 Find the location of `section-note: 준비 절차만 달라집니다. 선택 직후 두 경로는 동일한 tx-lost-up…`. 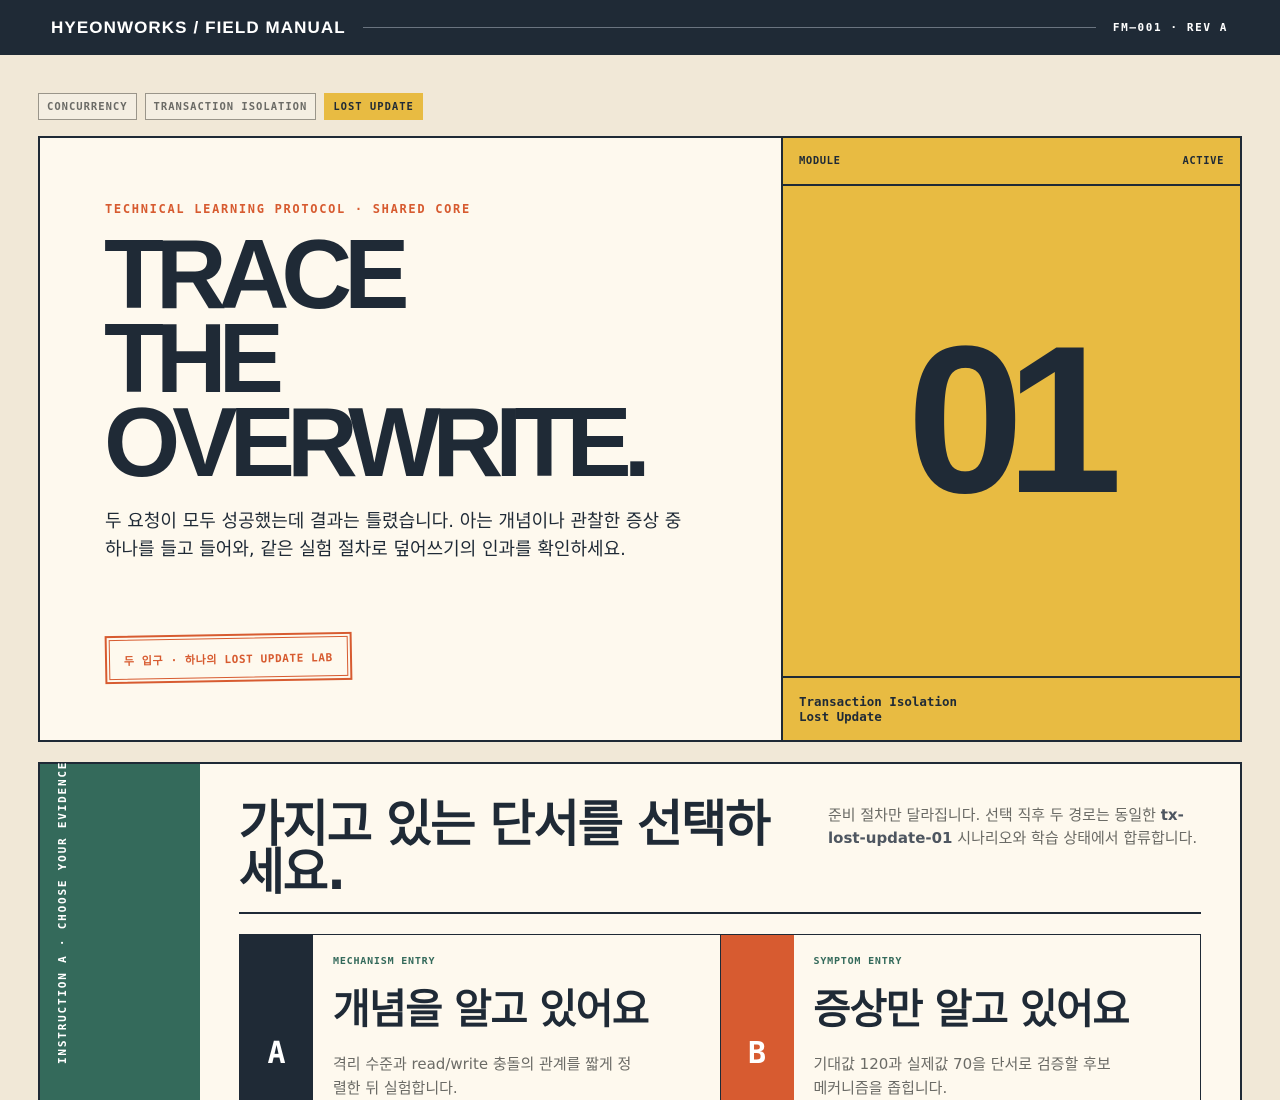

section-note: 준비 절차만 달라집니다. 선택 직후 두 경로는 동일한 tx-lost-up… is located at coordinates (1018, 827).